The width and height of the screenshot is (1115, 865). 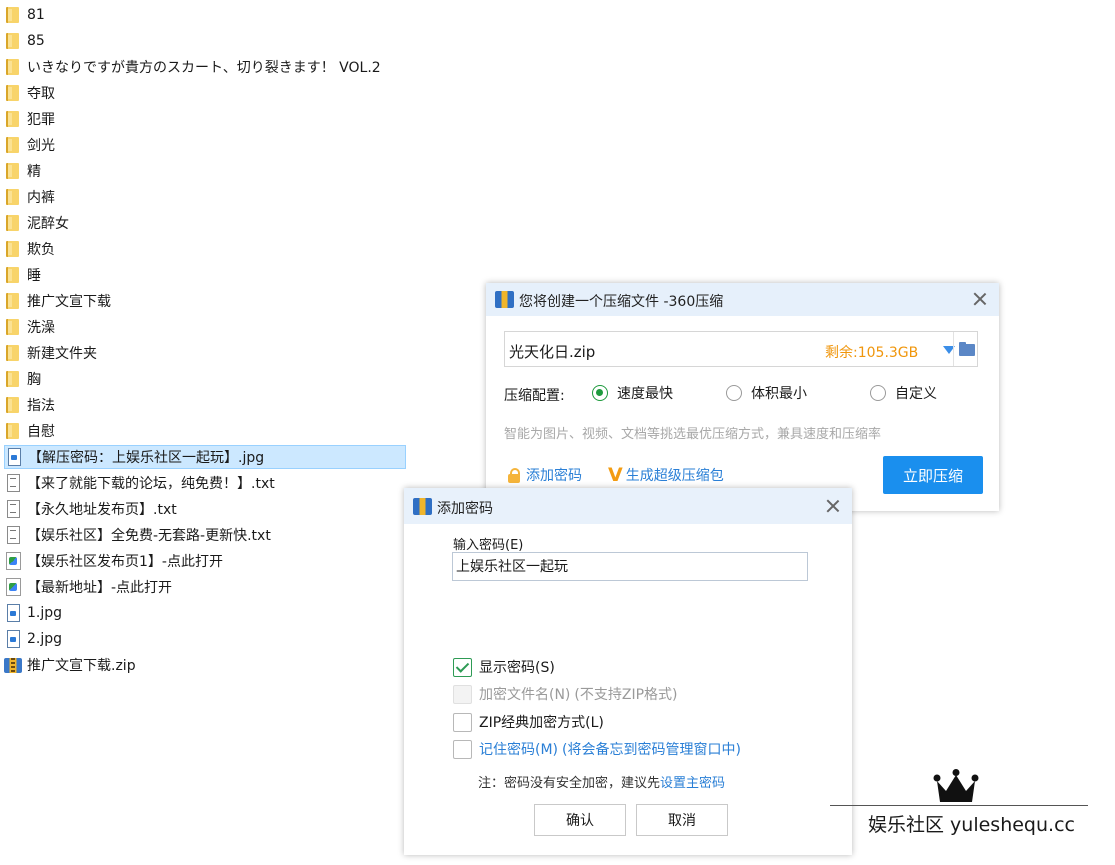 What do you see at coordinates (62, 354) in the screenshot?
I see `file-name: 新建文件夹` at bounding box center [62, 354].